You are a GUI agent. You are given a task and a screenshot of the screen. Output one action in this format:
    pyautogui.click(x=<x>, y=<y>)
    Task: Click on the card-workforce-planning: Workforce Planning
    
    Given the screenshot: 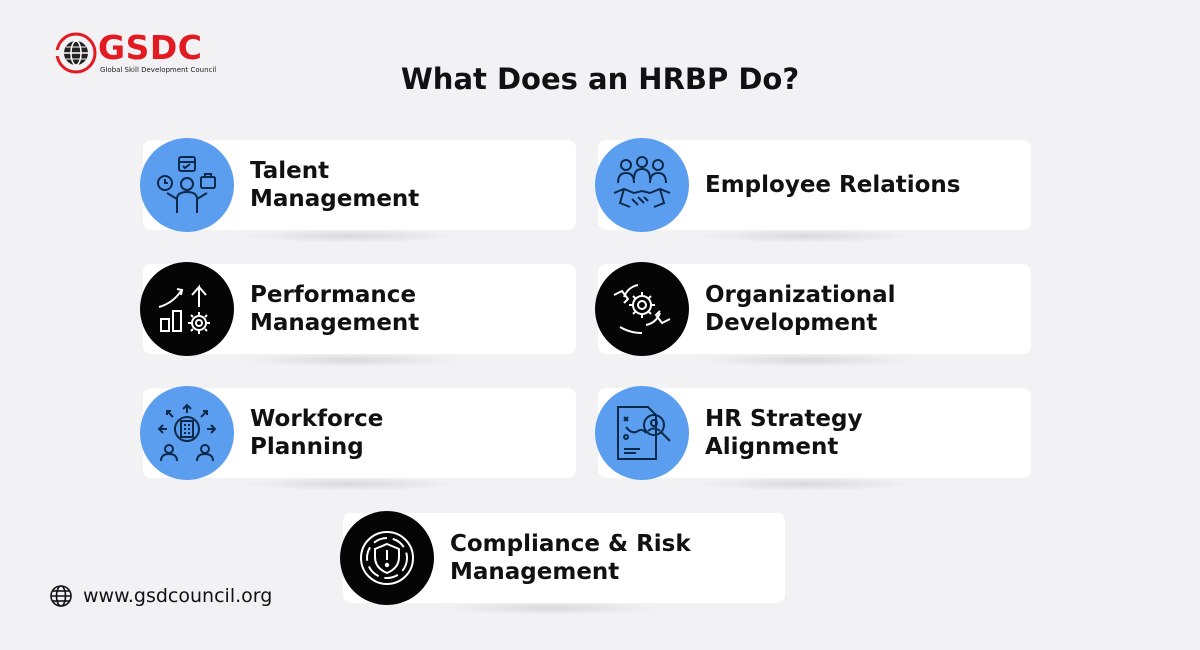 What is the action you would take?
    pyautogui.click(x=358, y=433)
    